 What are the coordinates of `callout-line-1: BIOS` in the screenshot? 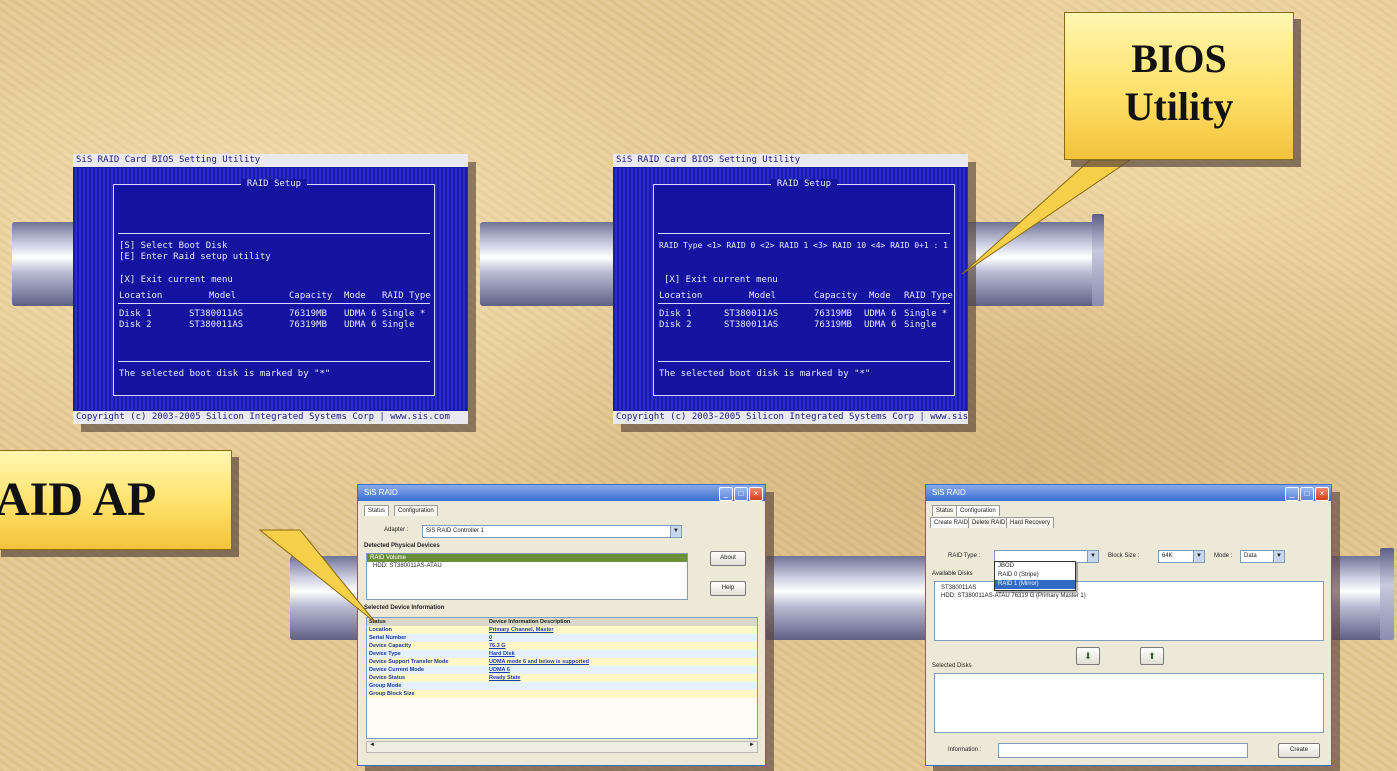 It's located at (1179, 58).